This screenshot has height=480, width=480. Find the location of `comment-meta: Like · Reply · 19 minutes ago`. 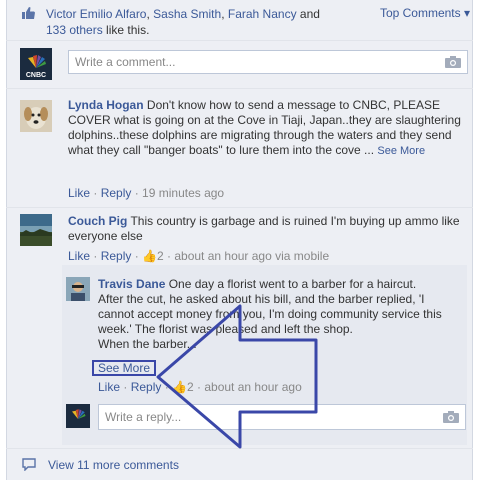

comment-meta: Like · Reply · 19 minutes ago is located at coordinates (146, 193).